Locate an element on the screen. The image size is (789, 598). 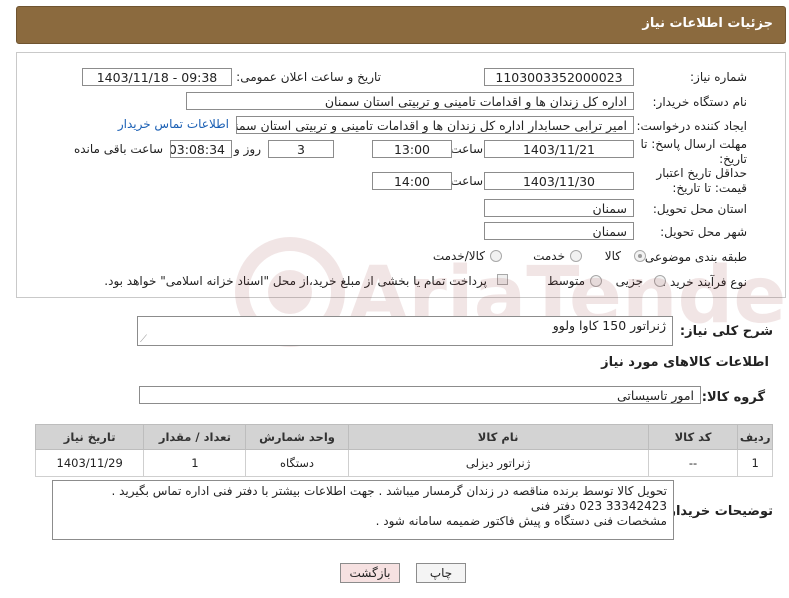
purchase-process-label: نوع فرآیند خرید : is located at coordinates (704, 282).